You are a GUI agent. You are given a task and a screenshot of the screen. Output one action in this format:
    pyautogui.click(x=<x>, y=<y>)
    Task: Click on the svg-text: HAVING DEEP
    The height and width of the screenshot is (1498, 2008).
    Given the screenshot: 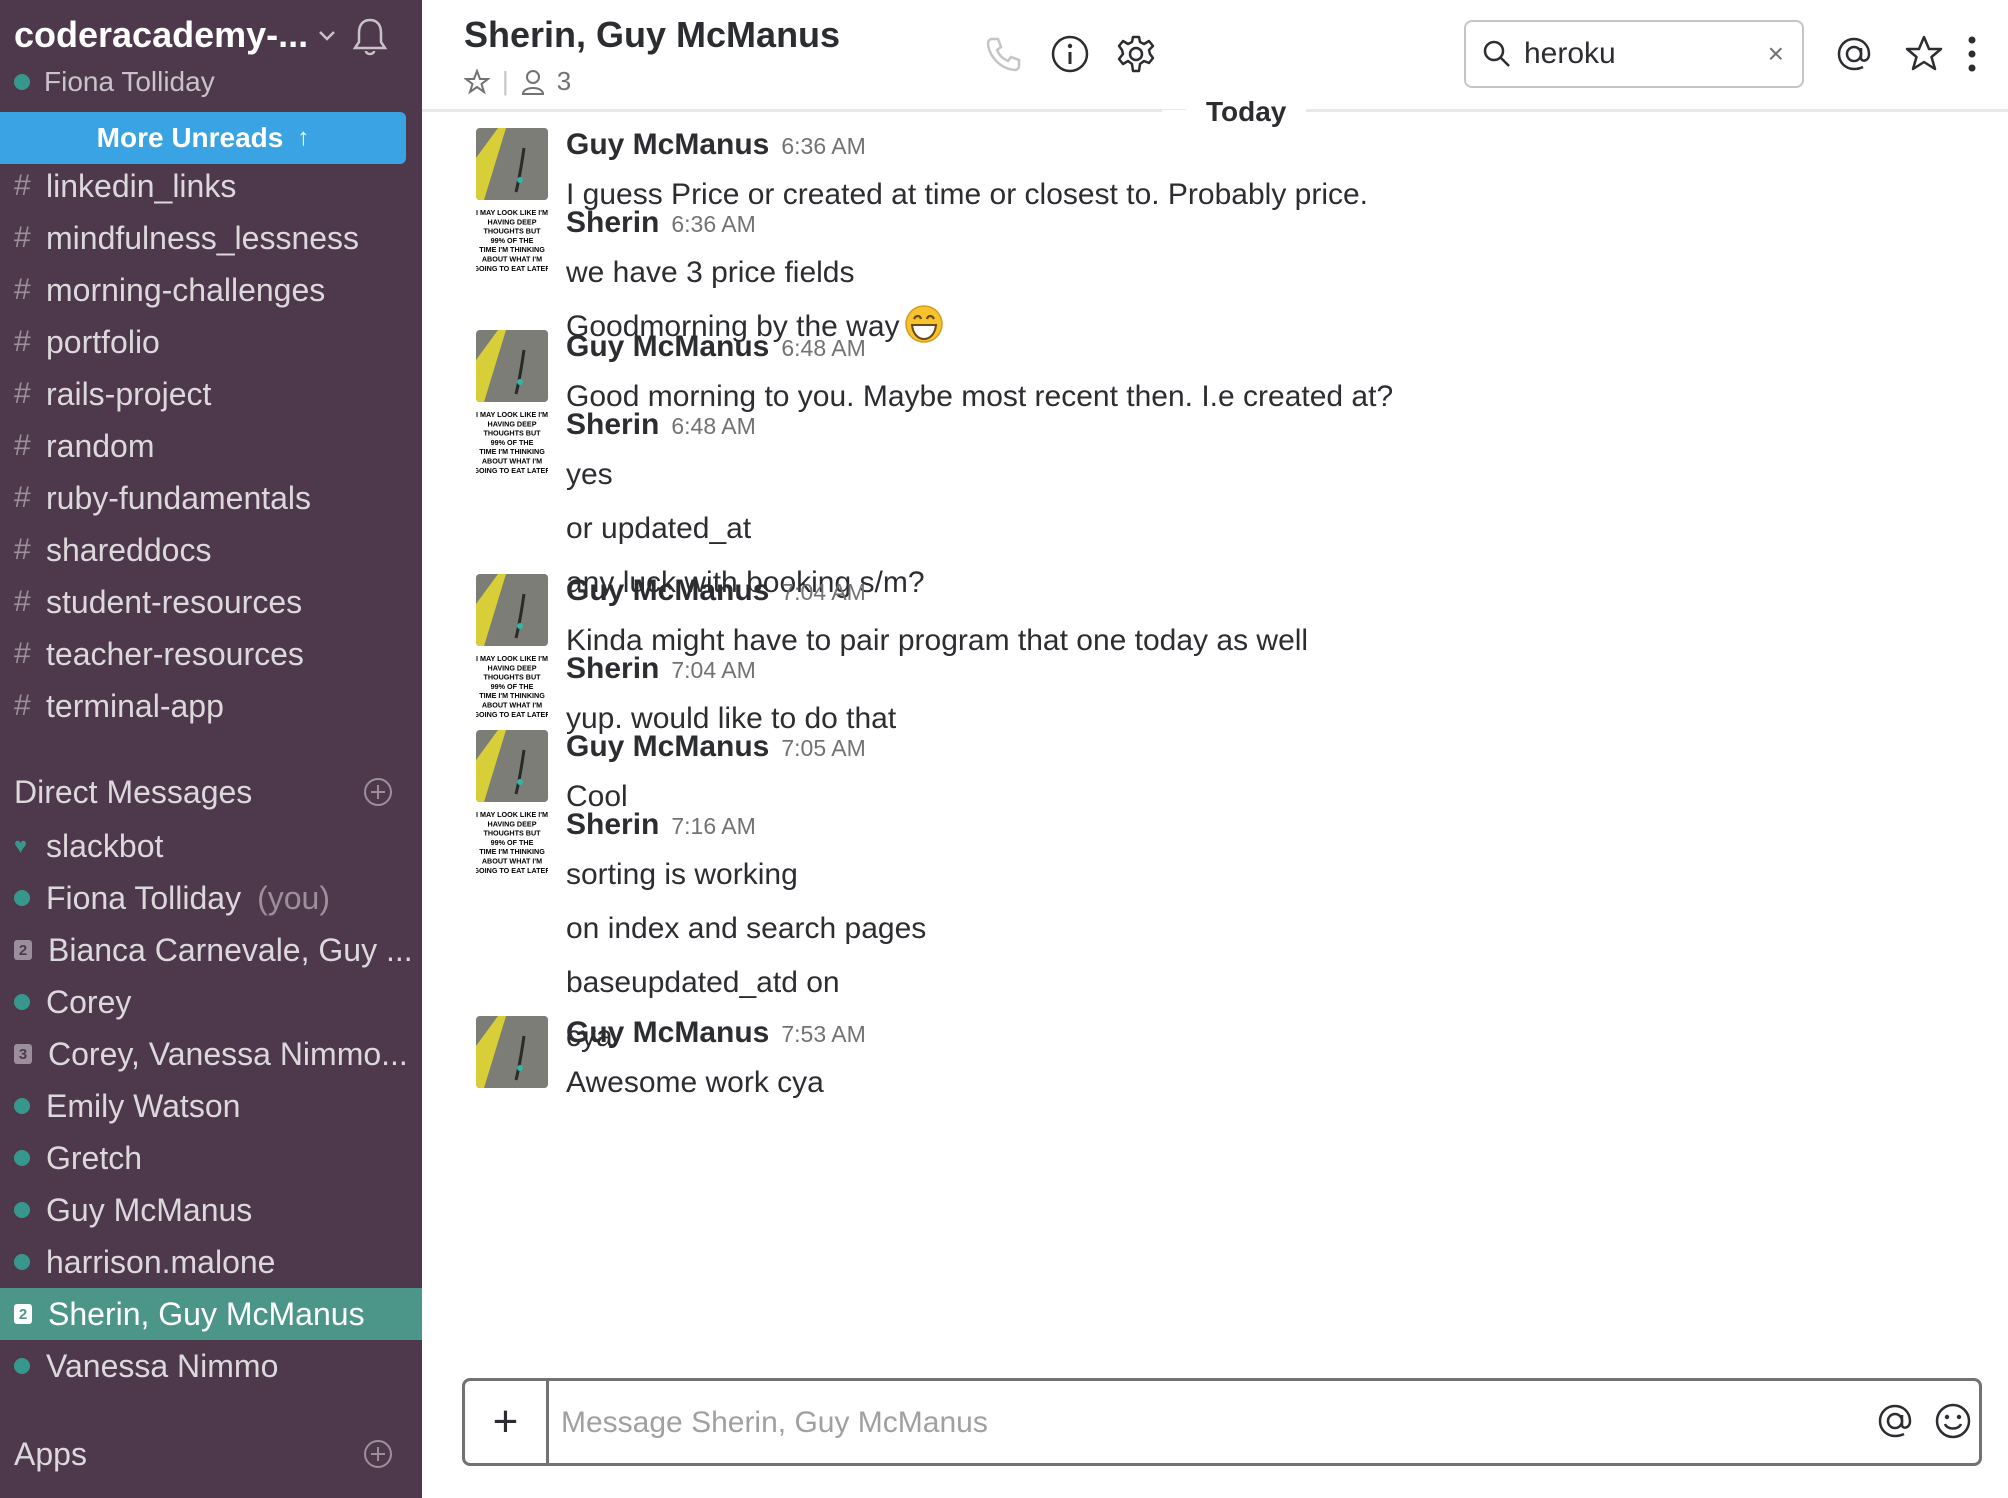 What is the action you would take?
    pyautogui.click(x=512, y=823)
    